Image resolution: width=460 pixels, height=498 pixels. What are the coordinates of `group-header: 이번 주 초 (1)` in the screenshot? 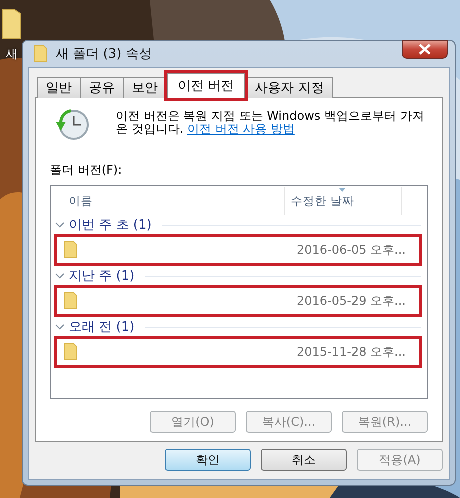 It's located at (110, 225).